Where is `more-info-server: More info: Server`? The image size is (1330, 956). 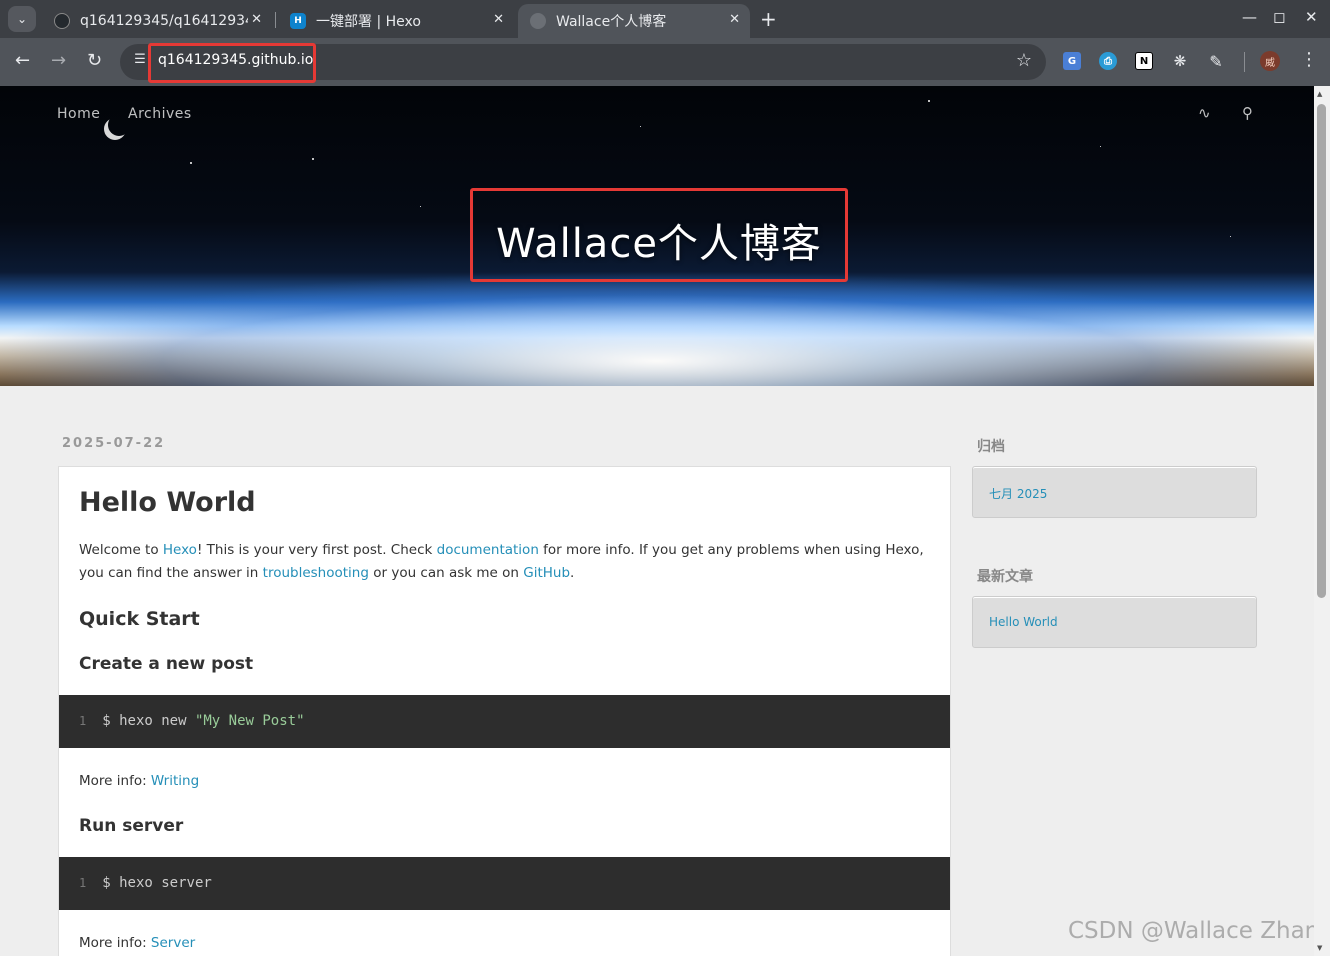
more-info-server: More info: Server is located at coordinates (504, 943).